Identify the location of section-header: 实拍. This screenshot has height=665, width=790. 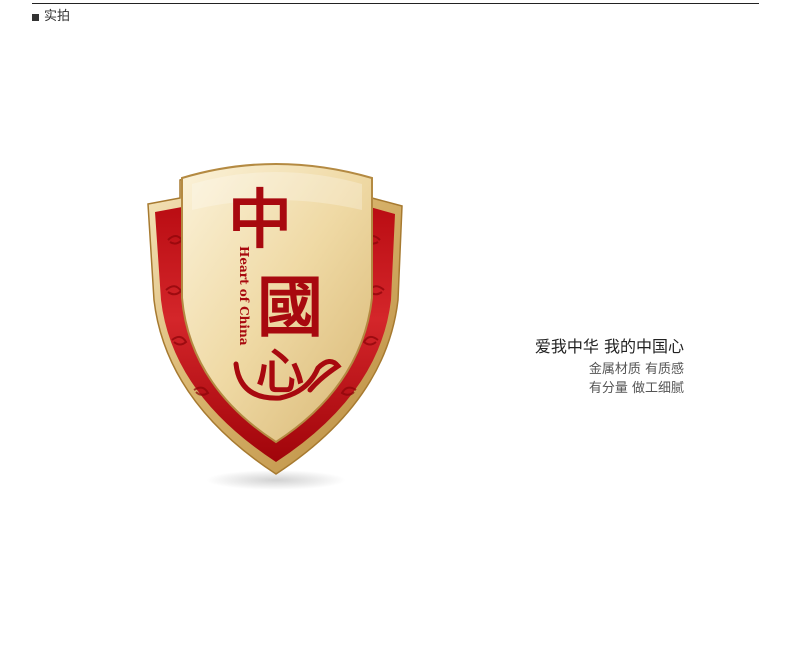
(51, 17).